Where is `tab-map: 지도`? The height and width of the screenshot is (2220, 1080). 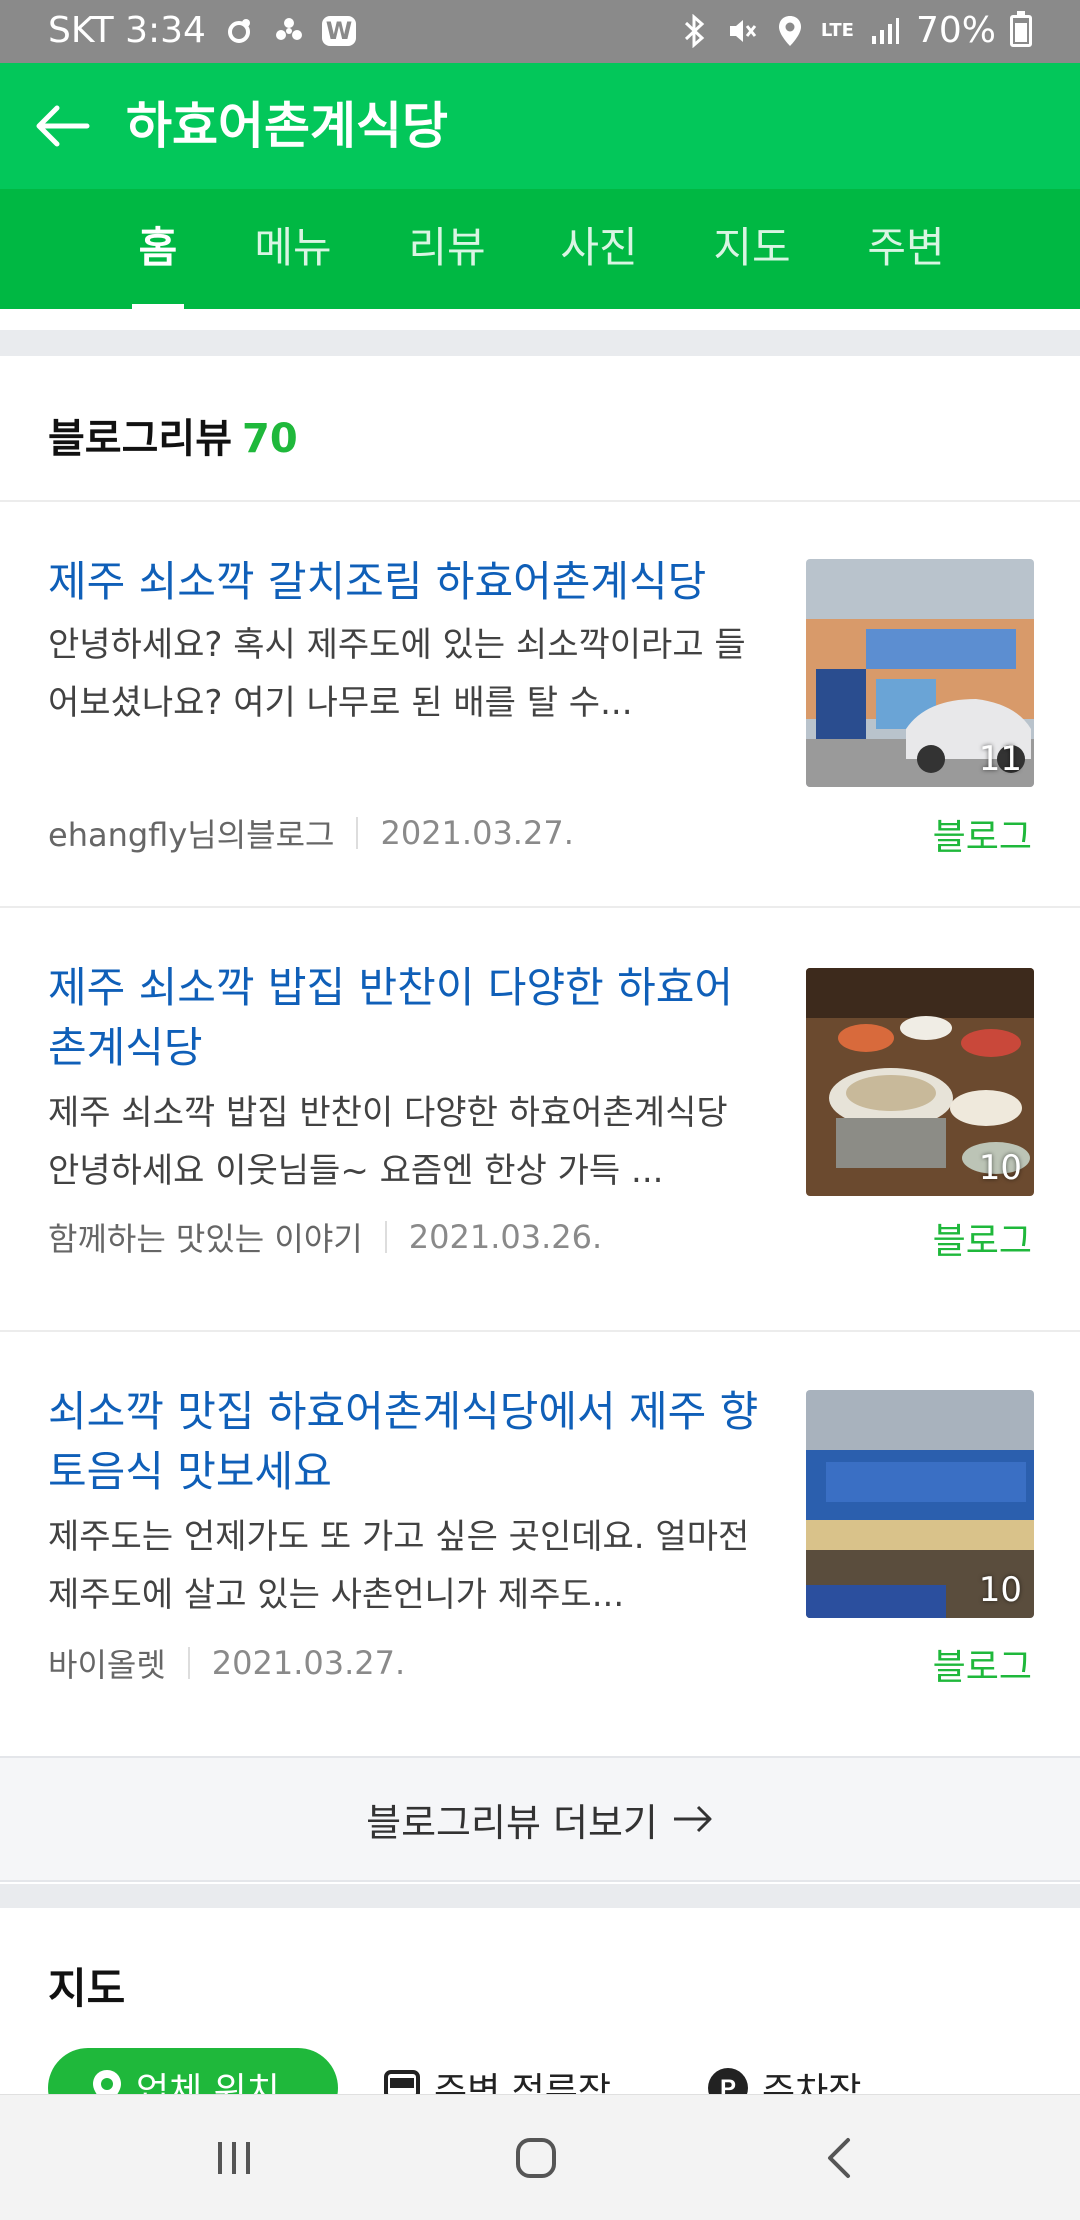
tab-map: 지도 is located at coordinates (752, 249).